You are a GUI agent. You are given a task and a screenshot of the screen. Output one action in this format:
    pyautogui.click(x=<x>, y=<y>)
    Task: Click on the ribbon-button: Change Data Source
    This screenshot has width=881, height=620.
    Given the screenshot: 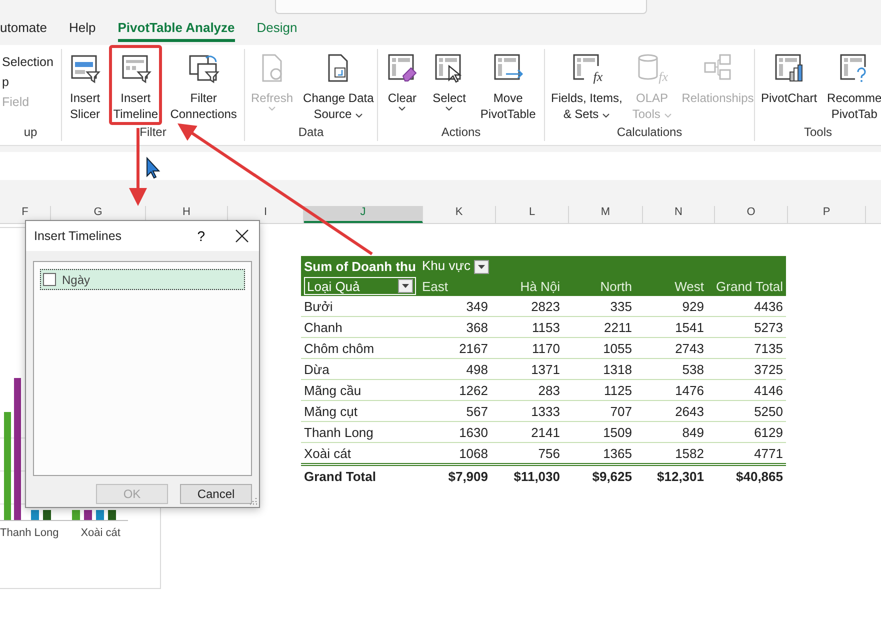 What is the action you would take?
    pyautogui.click(x=338, y=85)
    